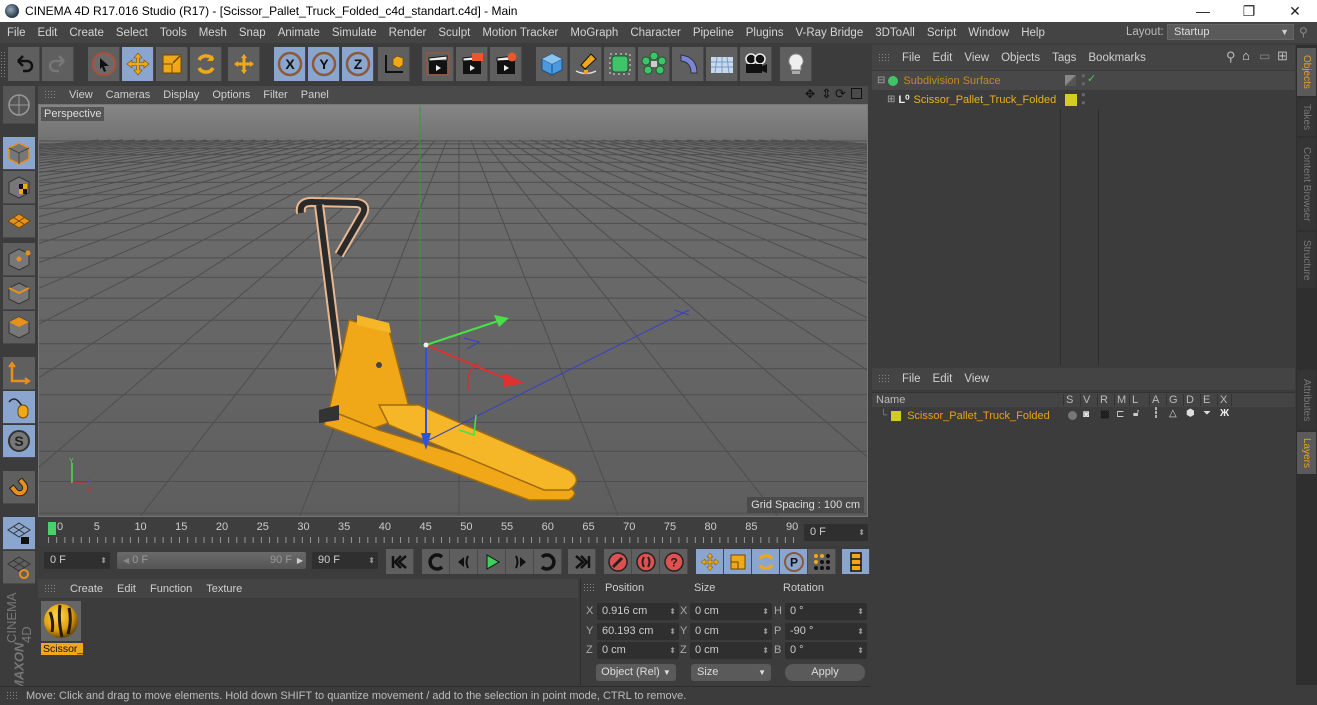 This screenshot has width=1317, height=705. I want to click on column-render: R, so click(1102, 400).